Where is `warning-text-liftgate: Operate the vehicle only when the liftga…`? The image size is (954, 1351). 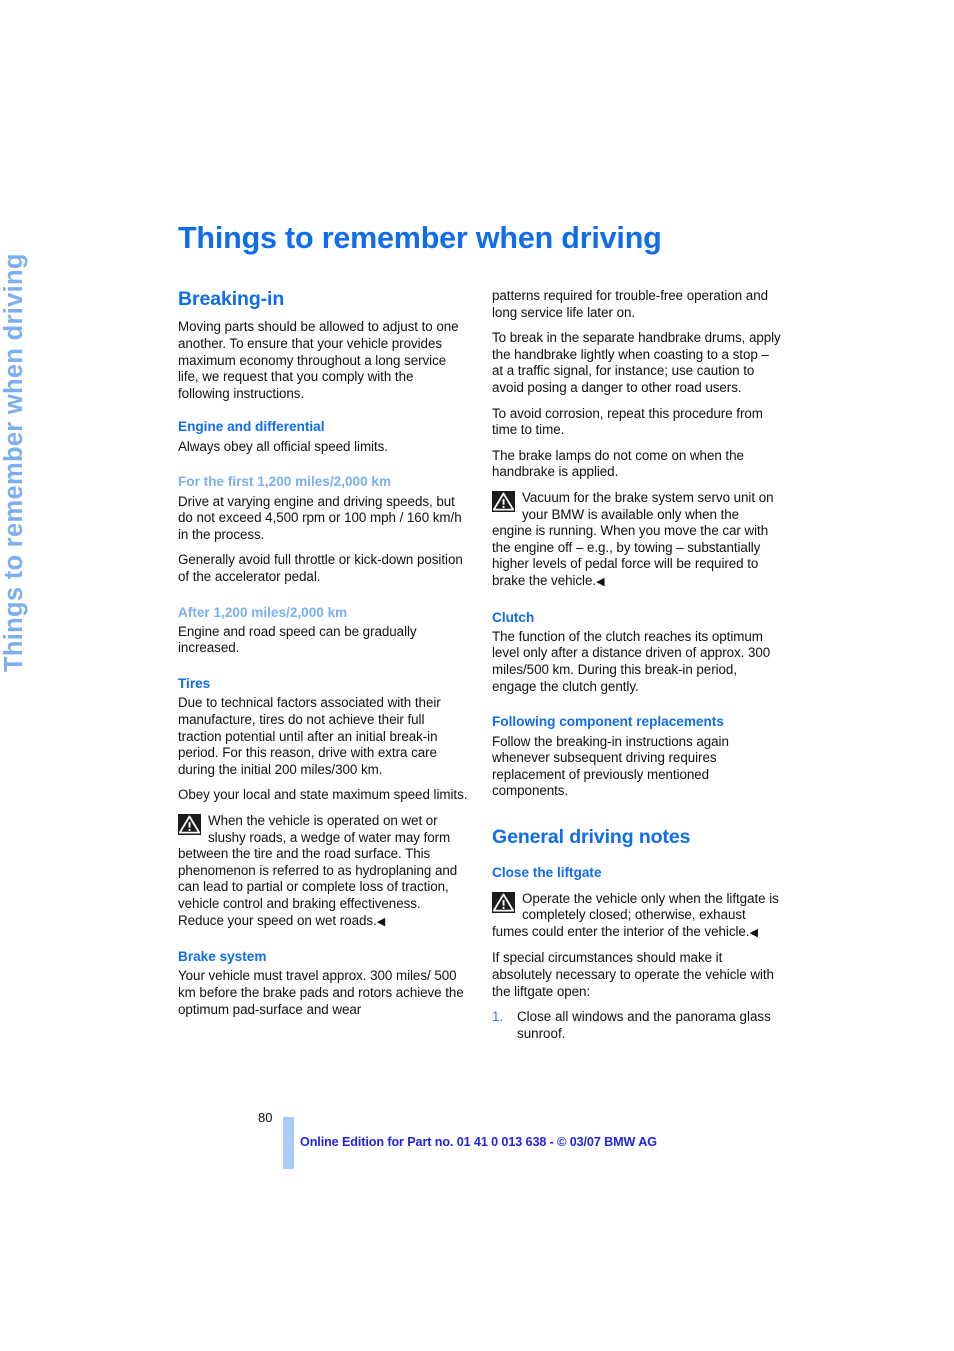
warning-text-liftgate: Operate the vehicle only when the liftga… is located at coordinates (635, 914).